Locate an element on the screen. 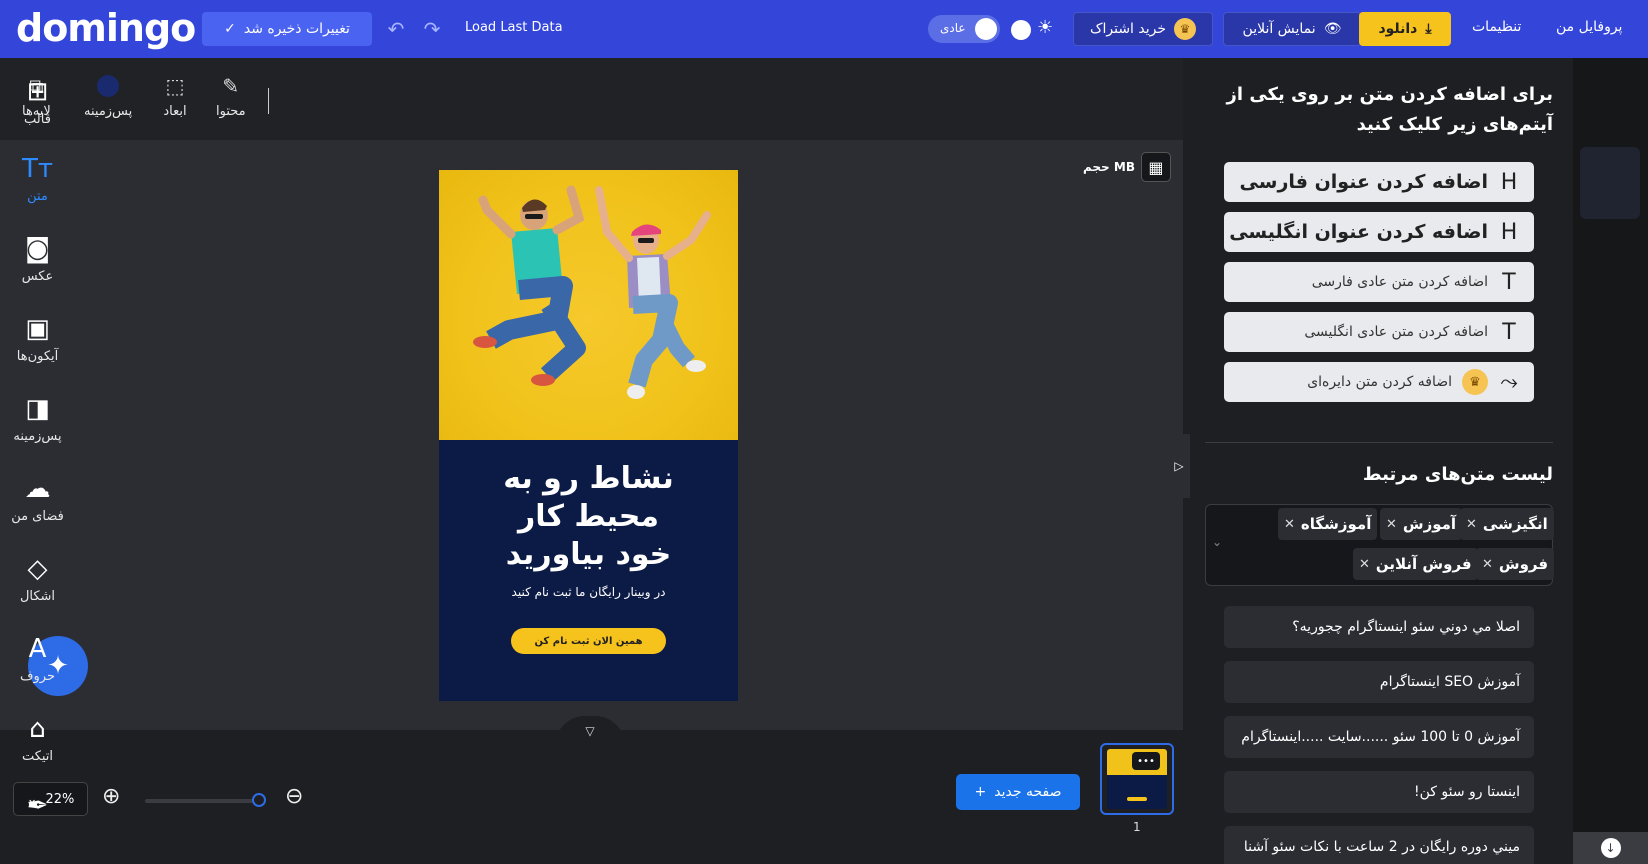  add-english-heading-button: اضافه کردن عنوان انگلیسی H is located at coordinates (1379, 232).